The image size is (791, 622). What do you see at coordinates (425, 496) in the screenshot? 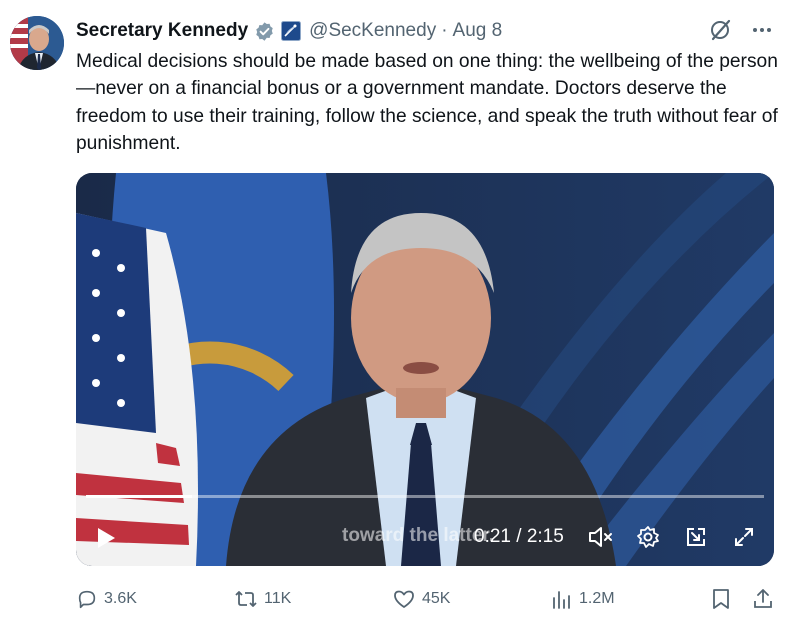
I see `video-progress-bar` at bounding box center [425, 496].